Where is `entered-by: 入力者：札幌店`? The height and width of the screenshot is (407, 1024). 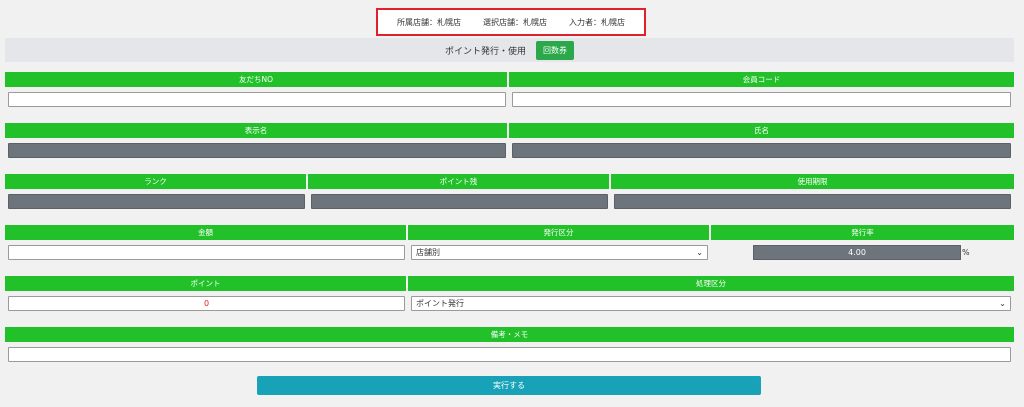 entered-by: 入力者：札幌店 is located at coordinates (597, 22).